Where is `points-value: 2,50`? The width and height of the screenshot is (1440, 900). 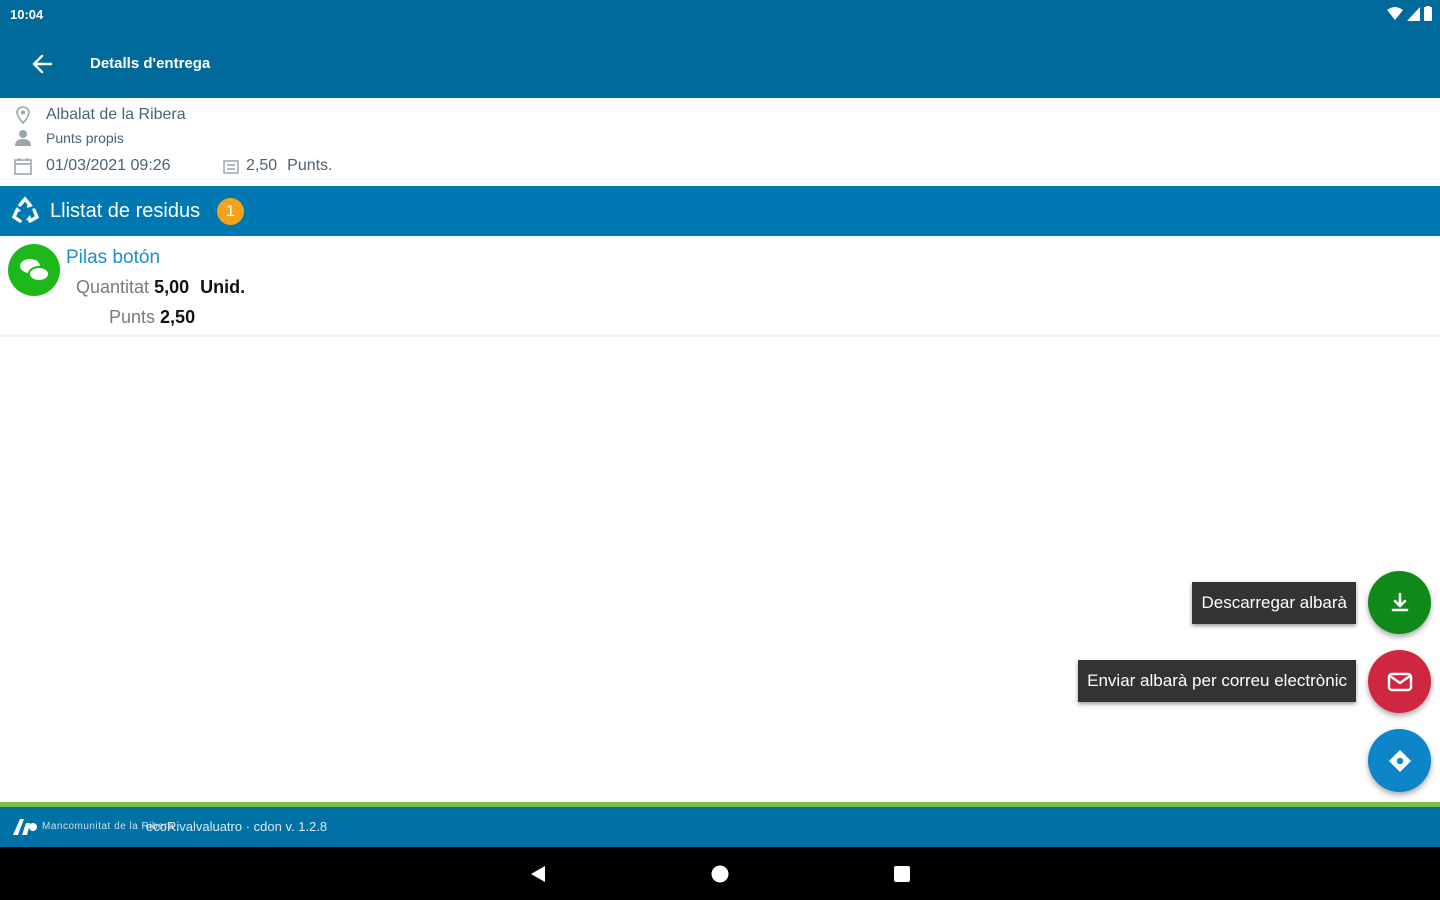
points-value: 2,50 is located at coordinates (262, 165).